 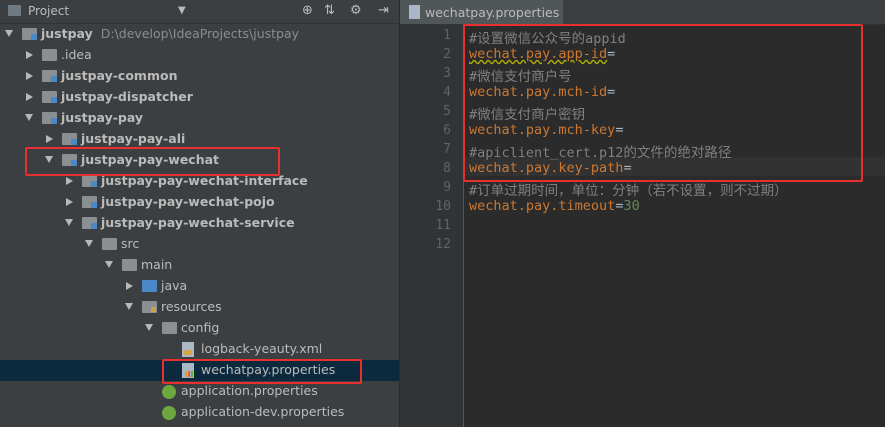 What do you see at coordinates (414, 12) in the screenshot?
I see `properties-file-icon` at bounding box center [414, 12].